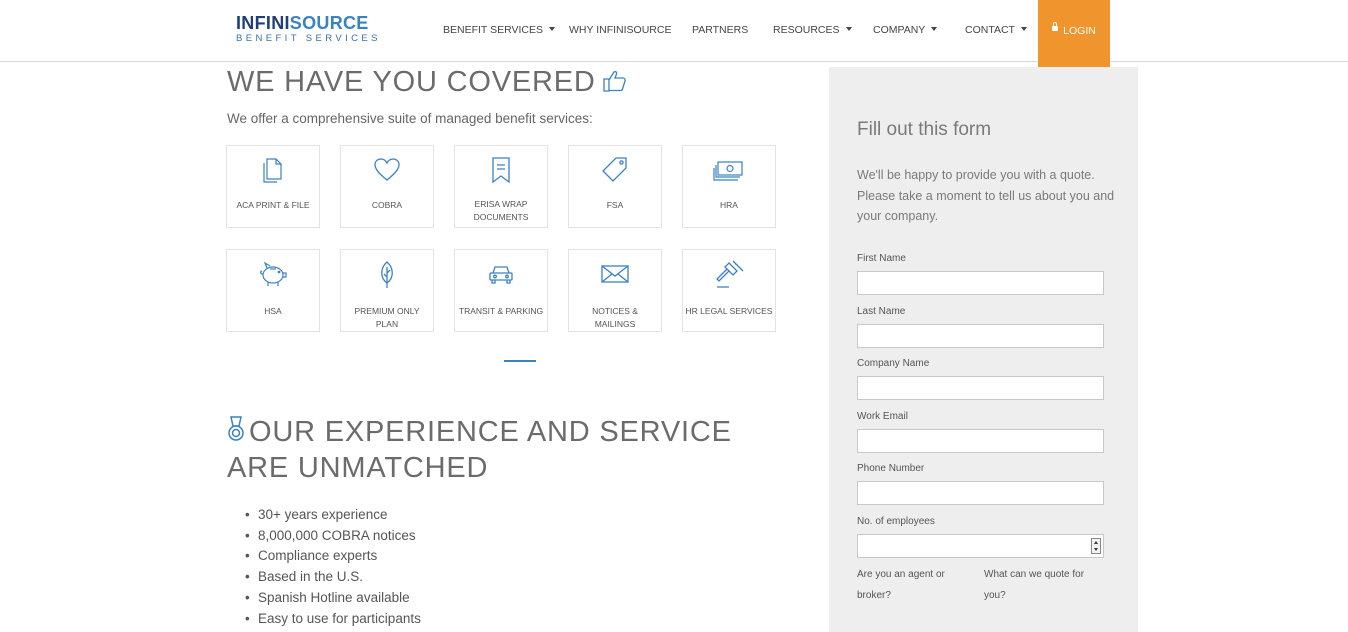  I want to click on leaf-icon, so click(387, 274).